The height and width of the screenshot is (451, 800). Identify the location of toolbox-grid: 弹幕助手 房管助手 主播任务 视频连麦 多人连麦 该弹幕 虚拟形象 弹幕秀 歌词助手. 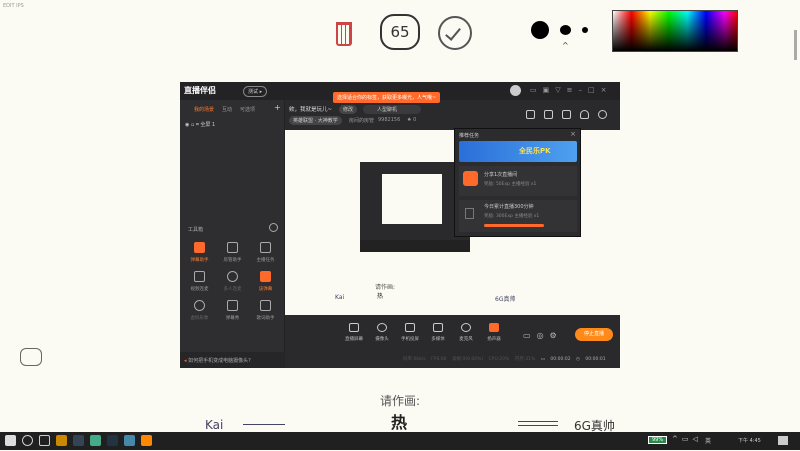
(234, 285).